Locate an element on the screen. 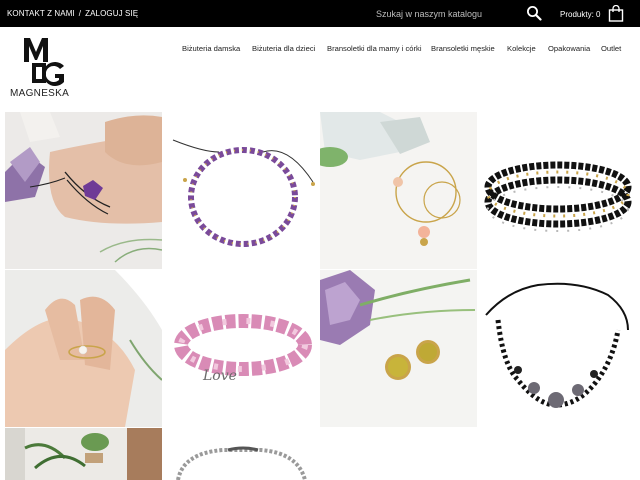 This screenshot has width=640, height=480. nav-item-bizuteria-dla-dzieci: Biżuteria dla dzieci is located at coordinates (289, 48).